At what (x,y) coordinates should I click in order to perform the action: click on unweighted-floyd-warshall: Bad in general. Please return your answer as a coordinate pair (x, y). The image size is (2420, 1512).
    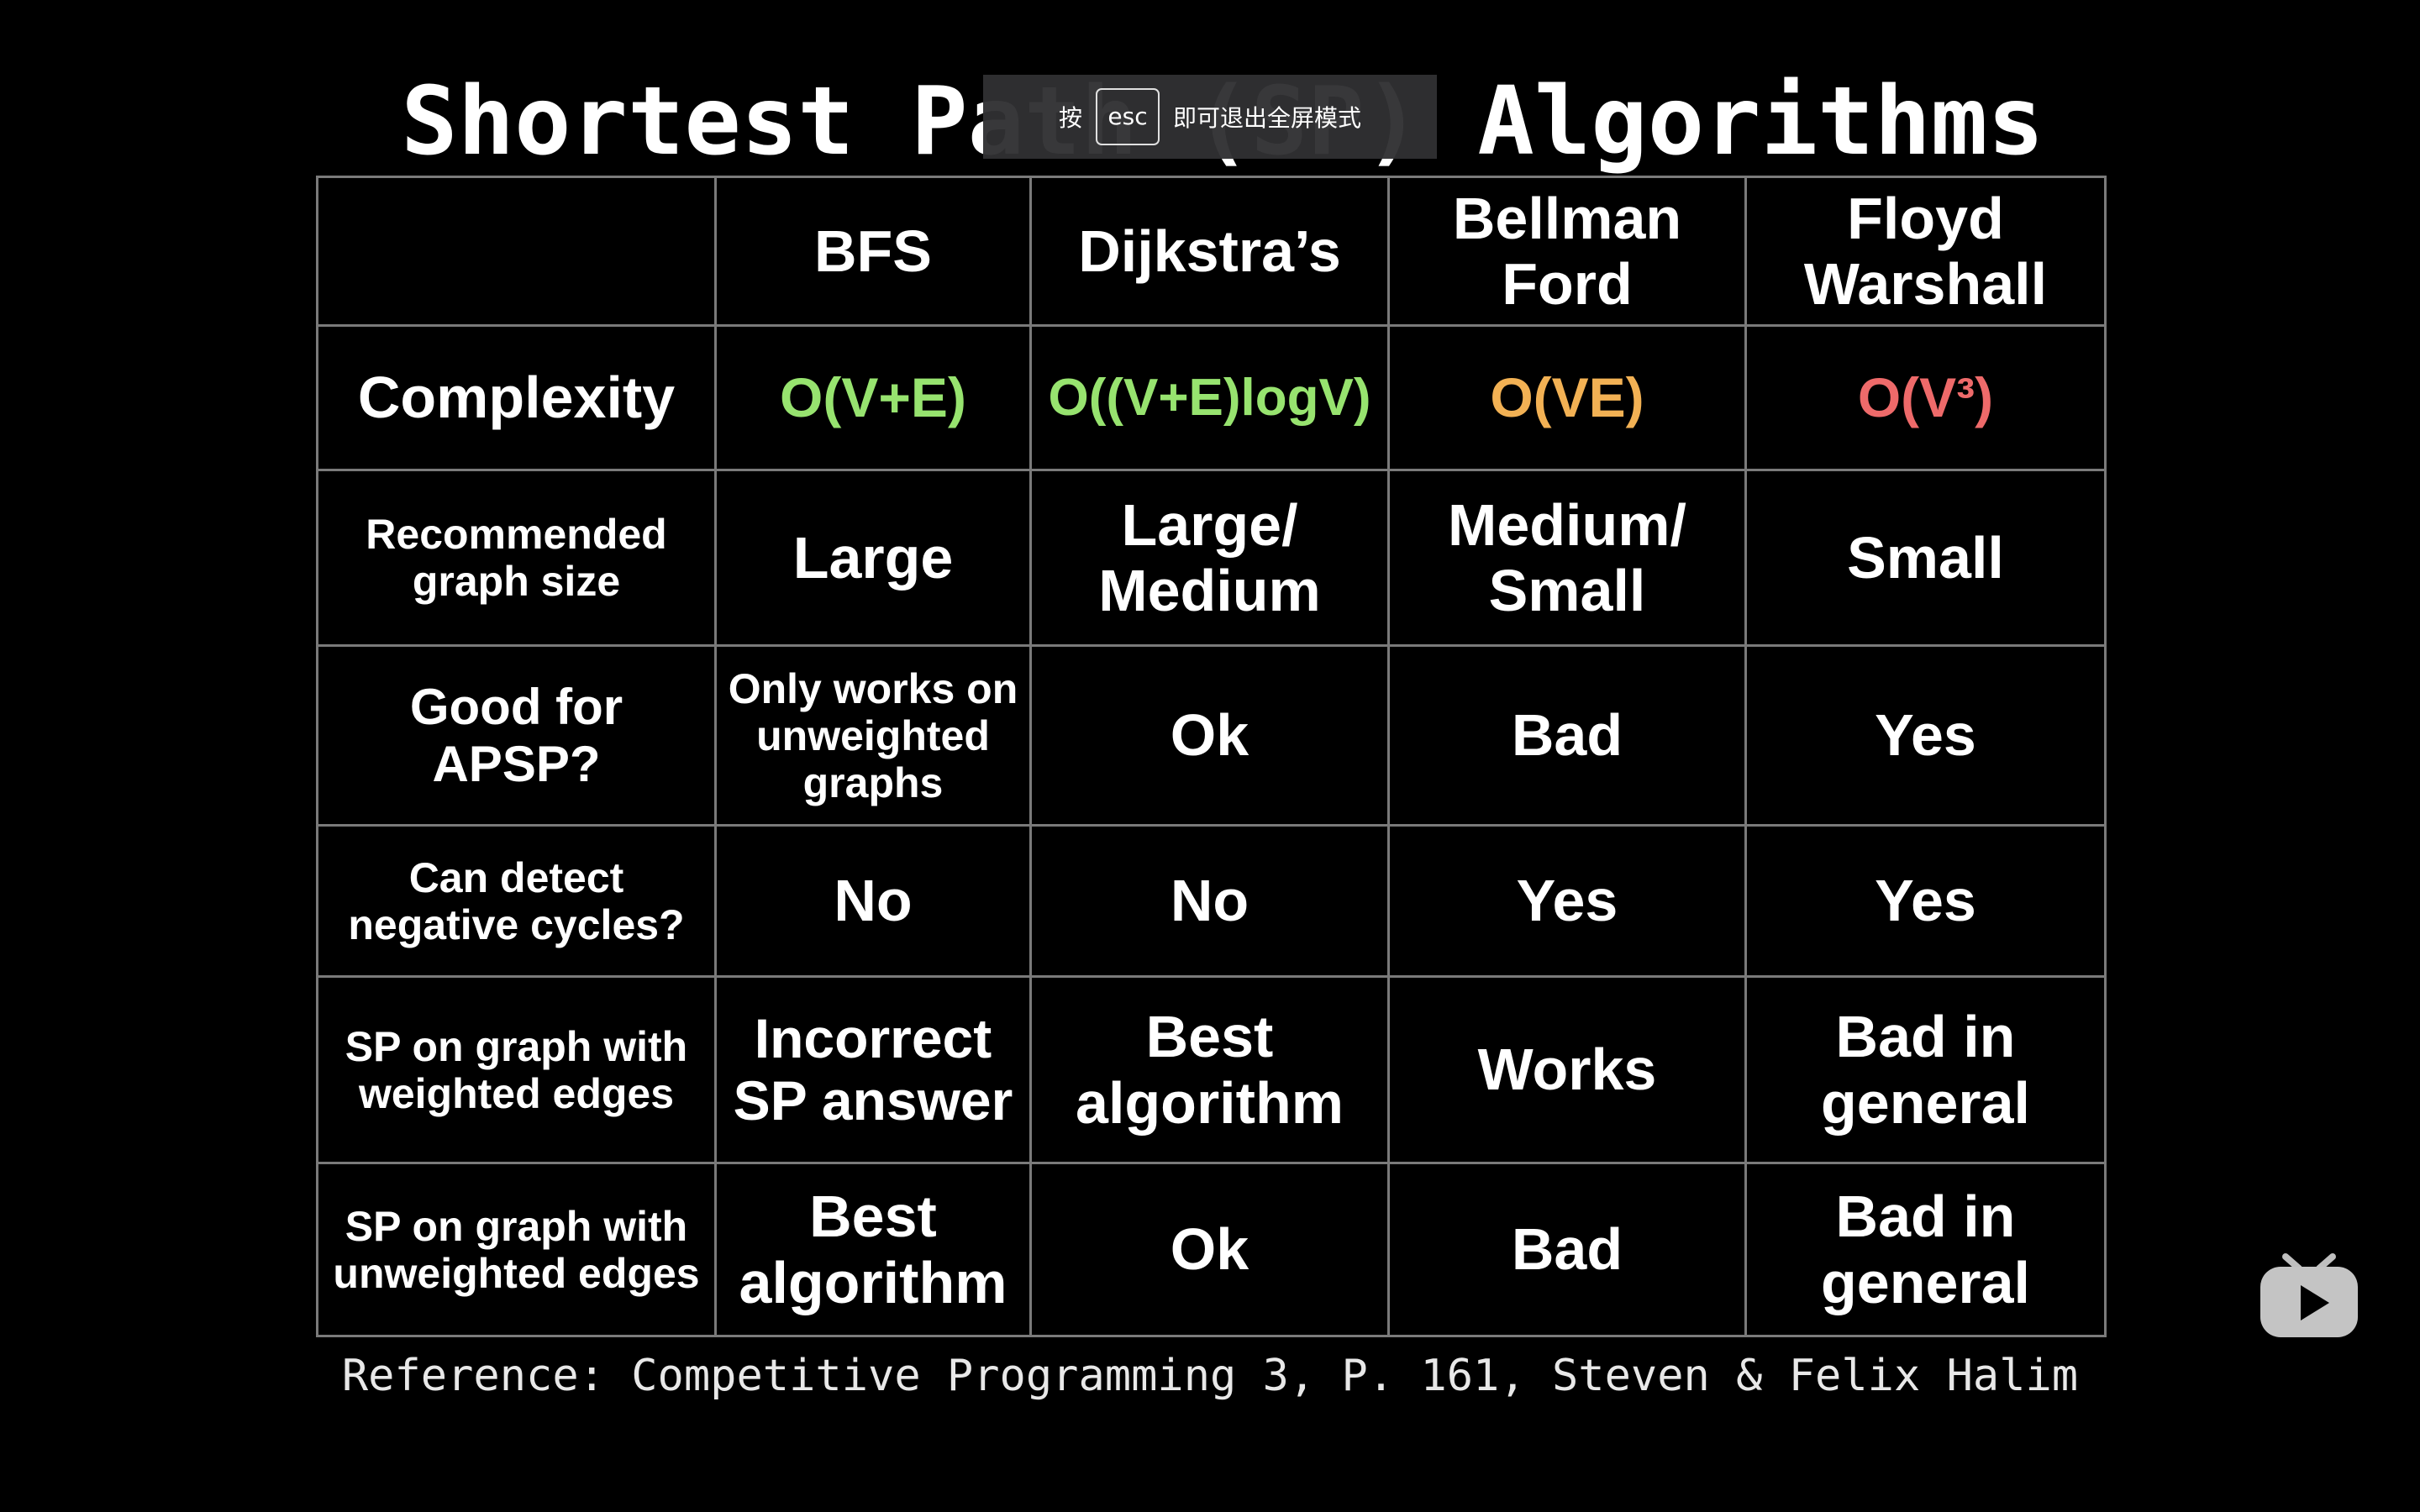
    Looking at the image, I should click on (1925, 1249).